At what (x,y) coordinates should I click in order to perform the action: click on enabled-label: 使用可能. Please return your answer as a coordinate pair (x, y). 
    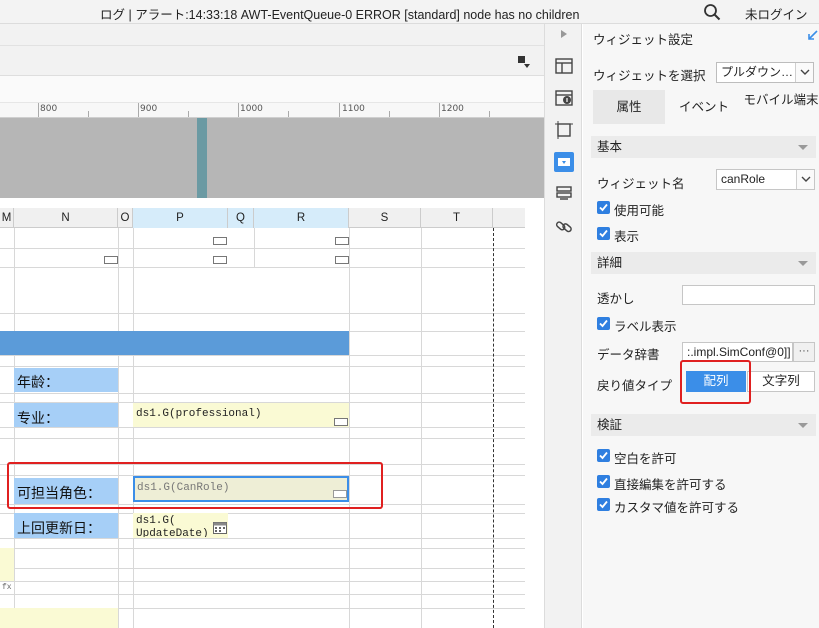
    Looking at the image, I should click on (639, 211).